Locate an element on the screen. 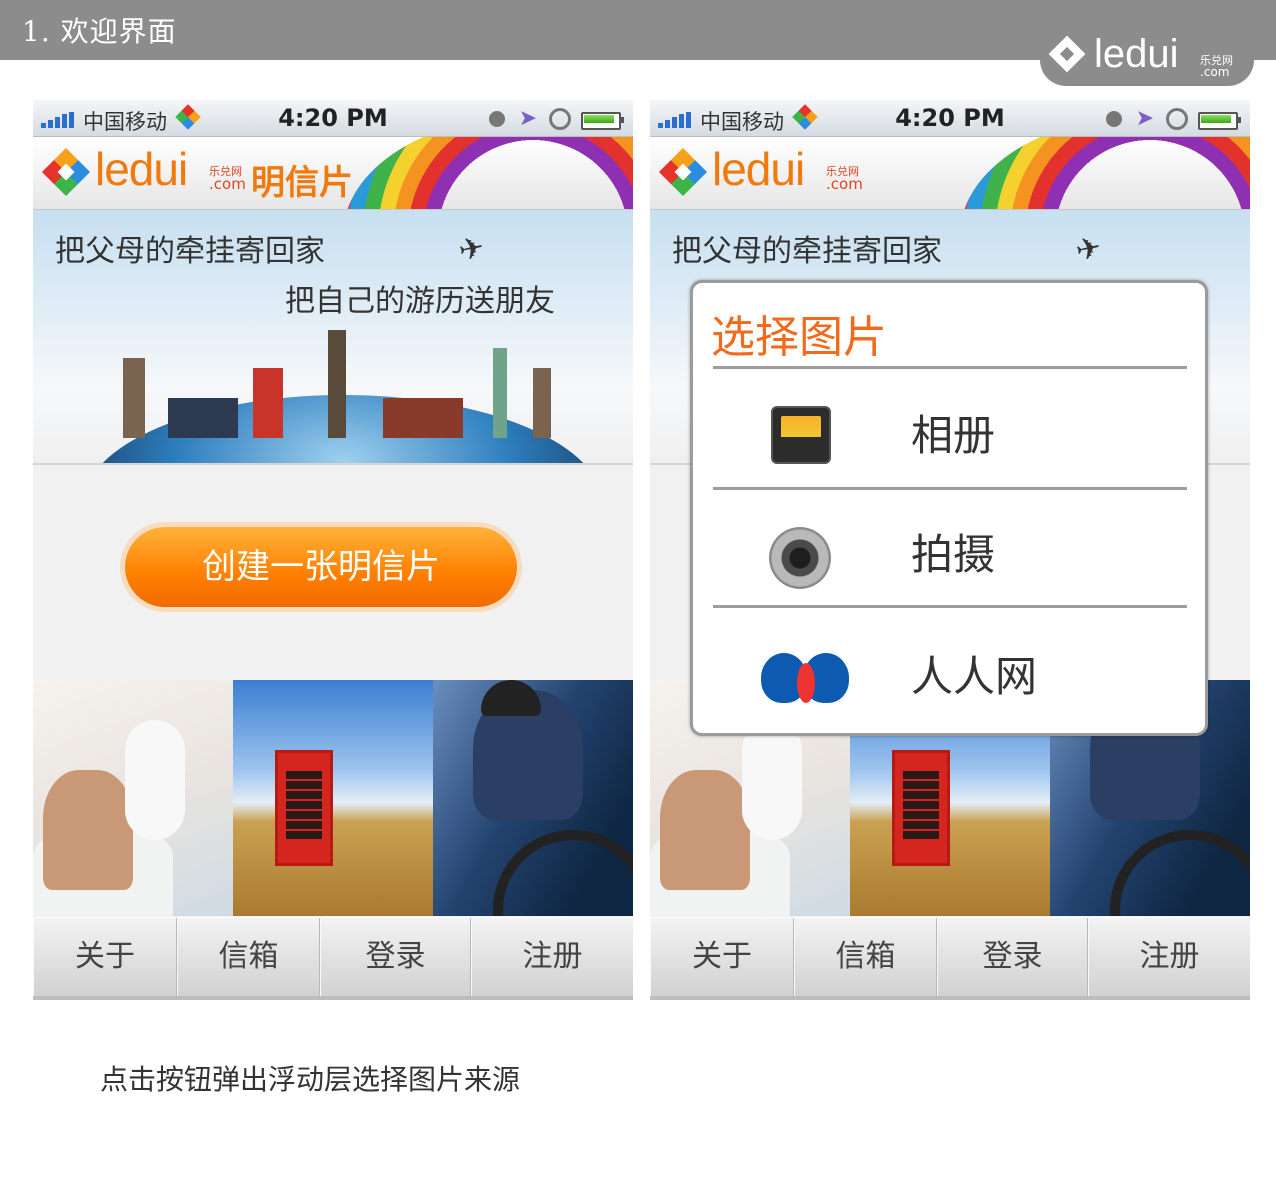 The width and height of the screenshot is (1276, 1200). photo-phonebox is located at coordinates (333, 798).